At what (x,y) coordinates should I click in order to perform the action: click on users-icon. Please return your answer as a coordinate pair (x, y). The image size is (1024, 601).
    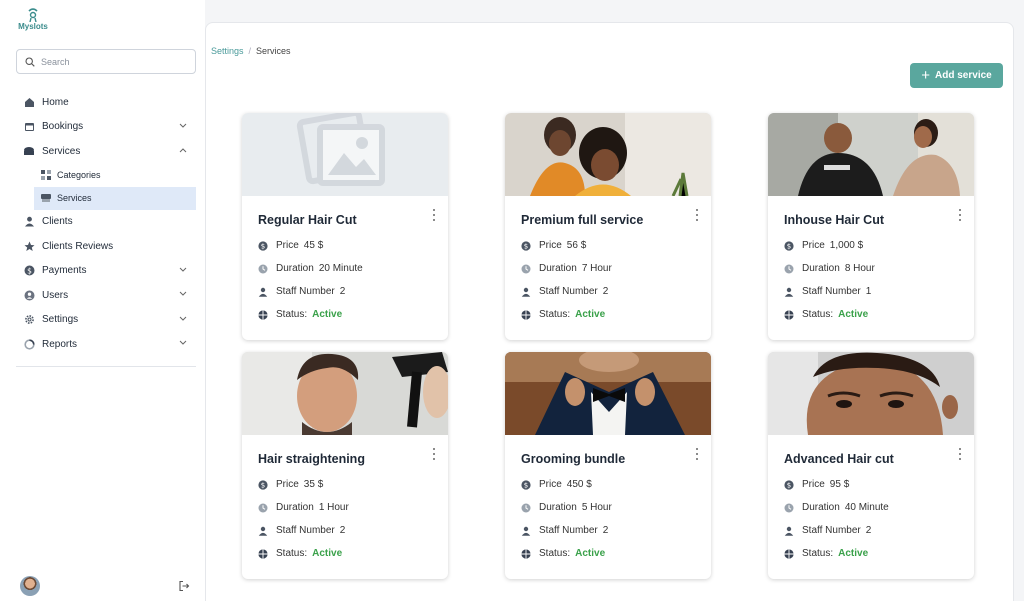
    Looking at the image, I should click on (29, 295).